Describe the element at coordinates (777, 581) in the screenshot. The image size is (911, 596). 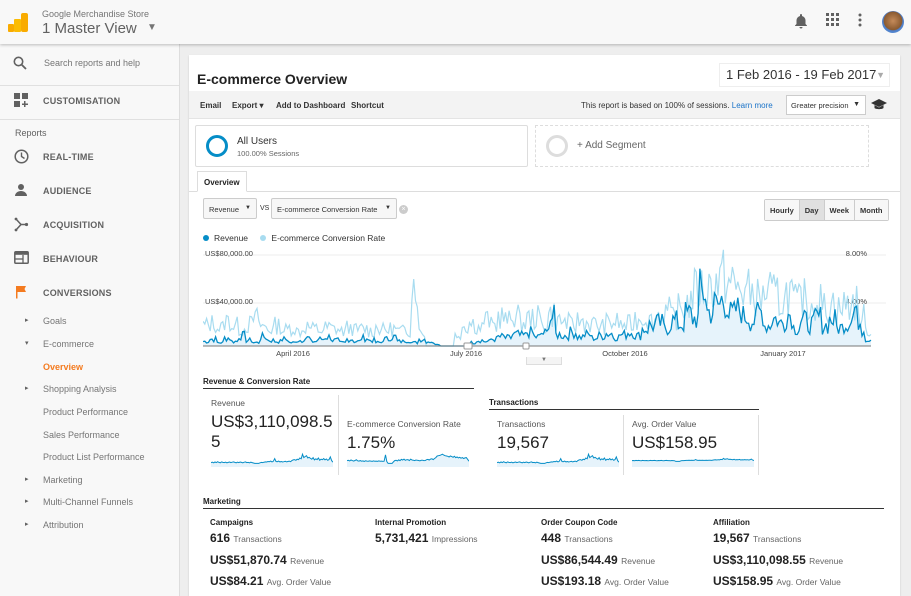
I see `marketing-value: US$158.95 Avg. Order Value` at that location.